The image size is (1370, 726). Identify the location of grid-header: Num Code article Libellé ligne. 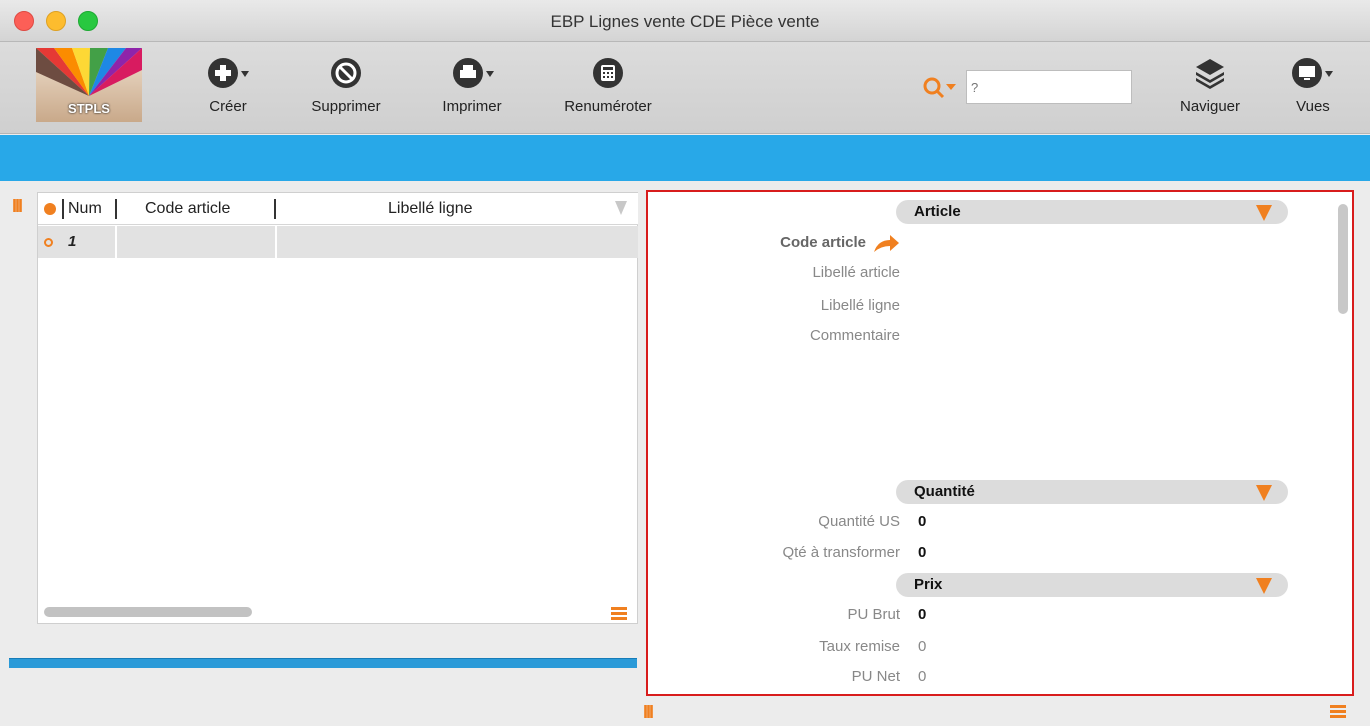
(338, 209).